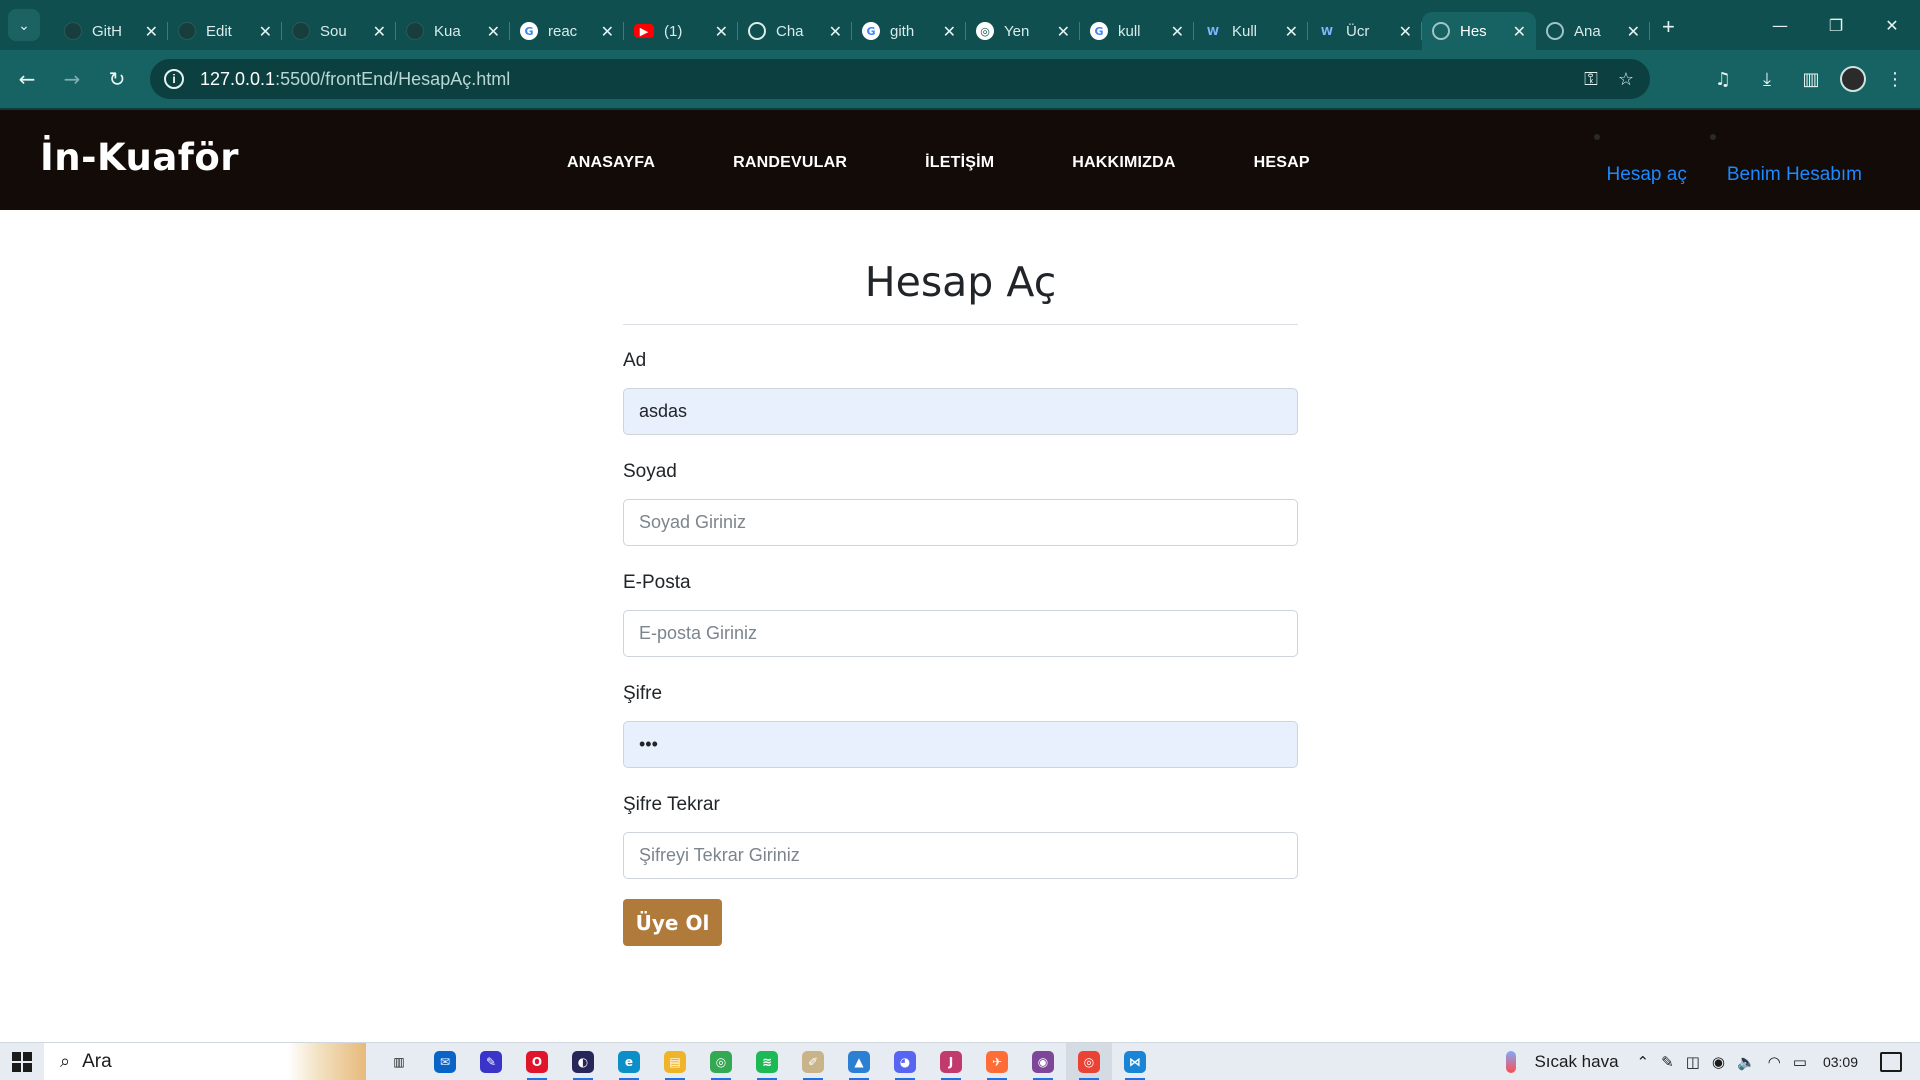  I want to click on browser-tab: W Kull ✕, so click(1251, 31).